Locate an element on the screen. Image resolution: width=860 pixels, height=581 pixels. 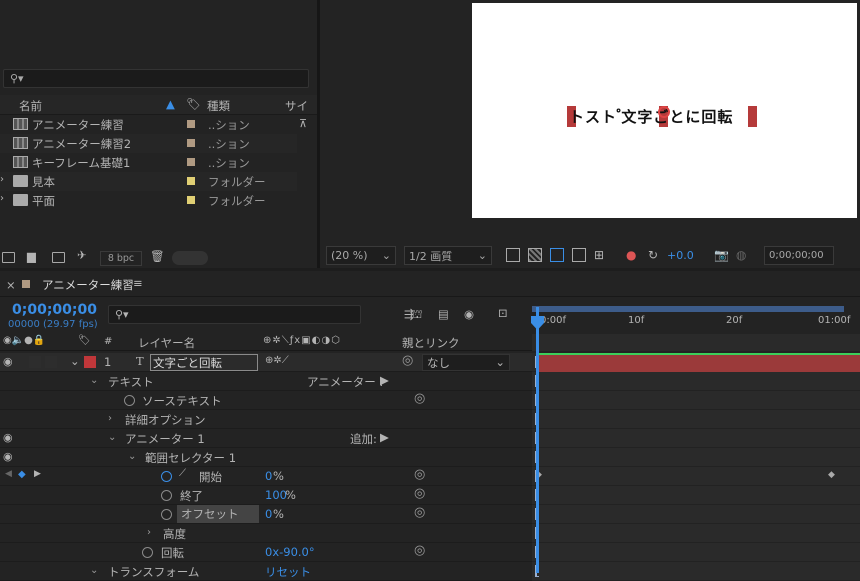
guides-icon is located at coordinates (579, 255).